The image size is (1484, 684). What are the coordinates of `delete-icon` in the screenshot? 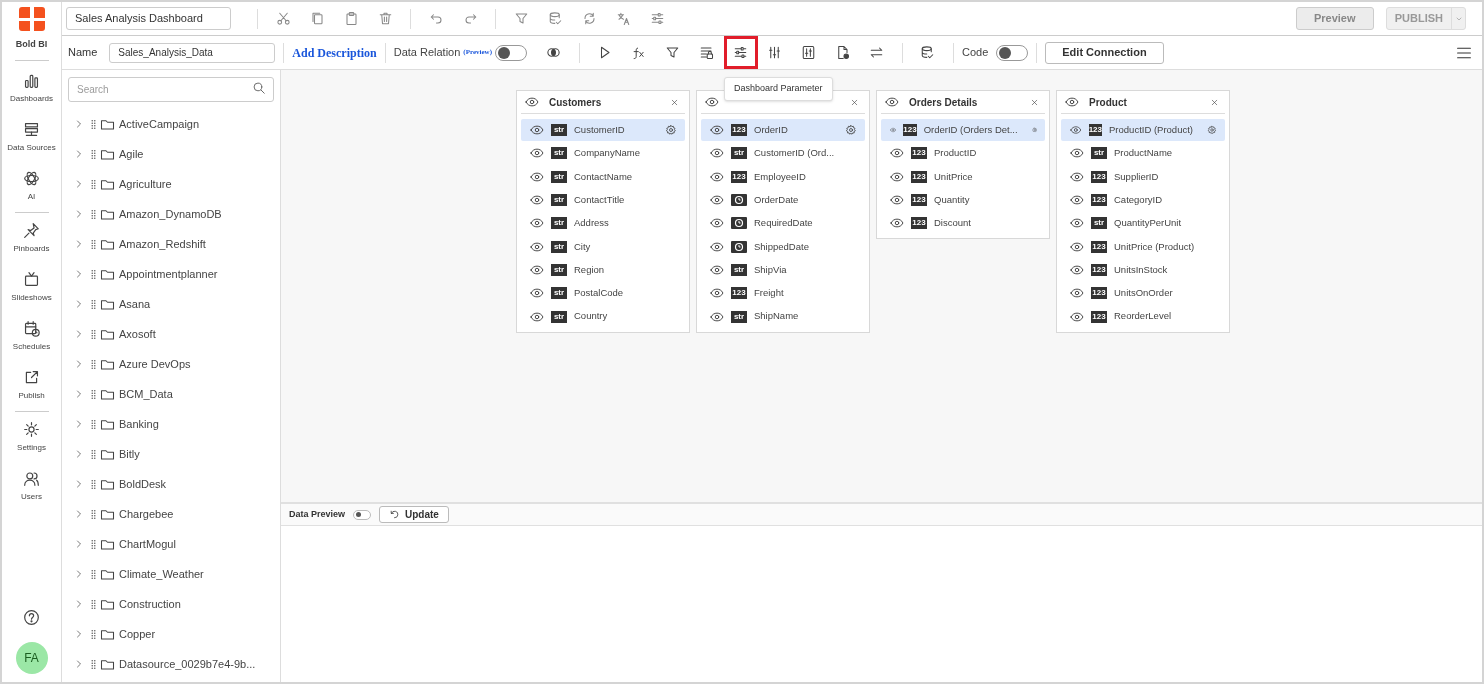 It's located at (385, 18).